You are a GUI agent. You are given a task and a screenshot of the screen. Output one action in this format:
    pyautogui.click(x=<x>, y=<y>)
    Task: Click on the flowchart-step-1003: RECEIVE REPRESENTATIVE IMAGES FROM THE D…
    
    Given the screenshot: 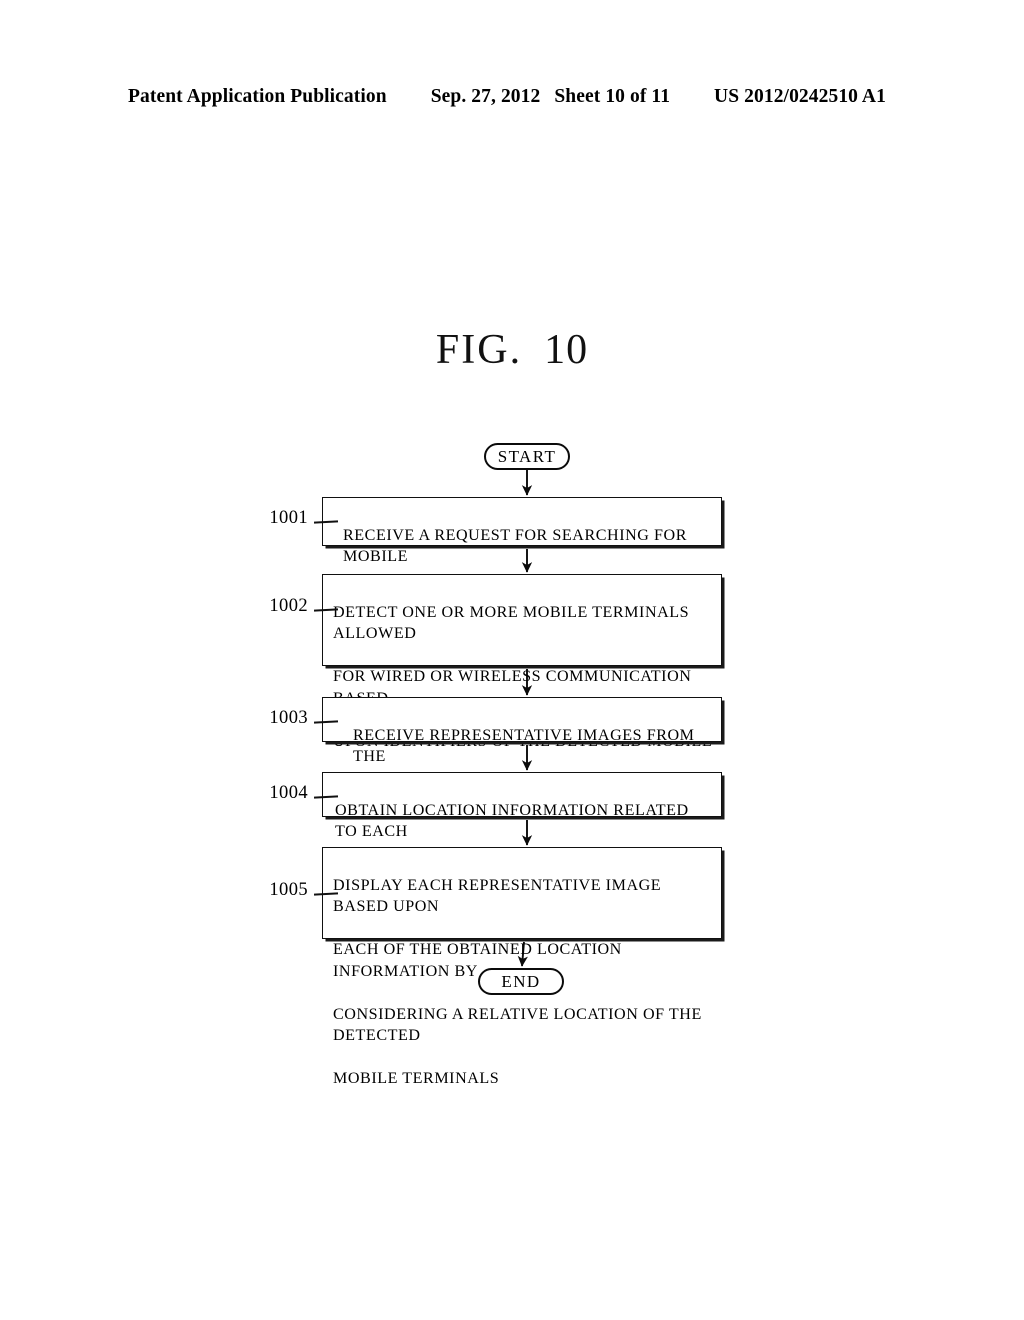 What is the action you would take?
    pyautogui.click(x=522, y=752)
    